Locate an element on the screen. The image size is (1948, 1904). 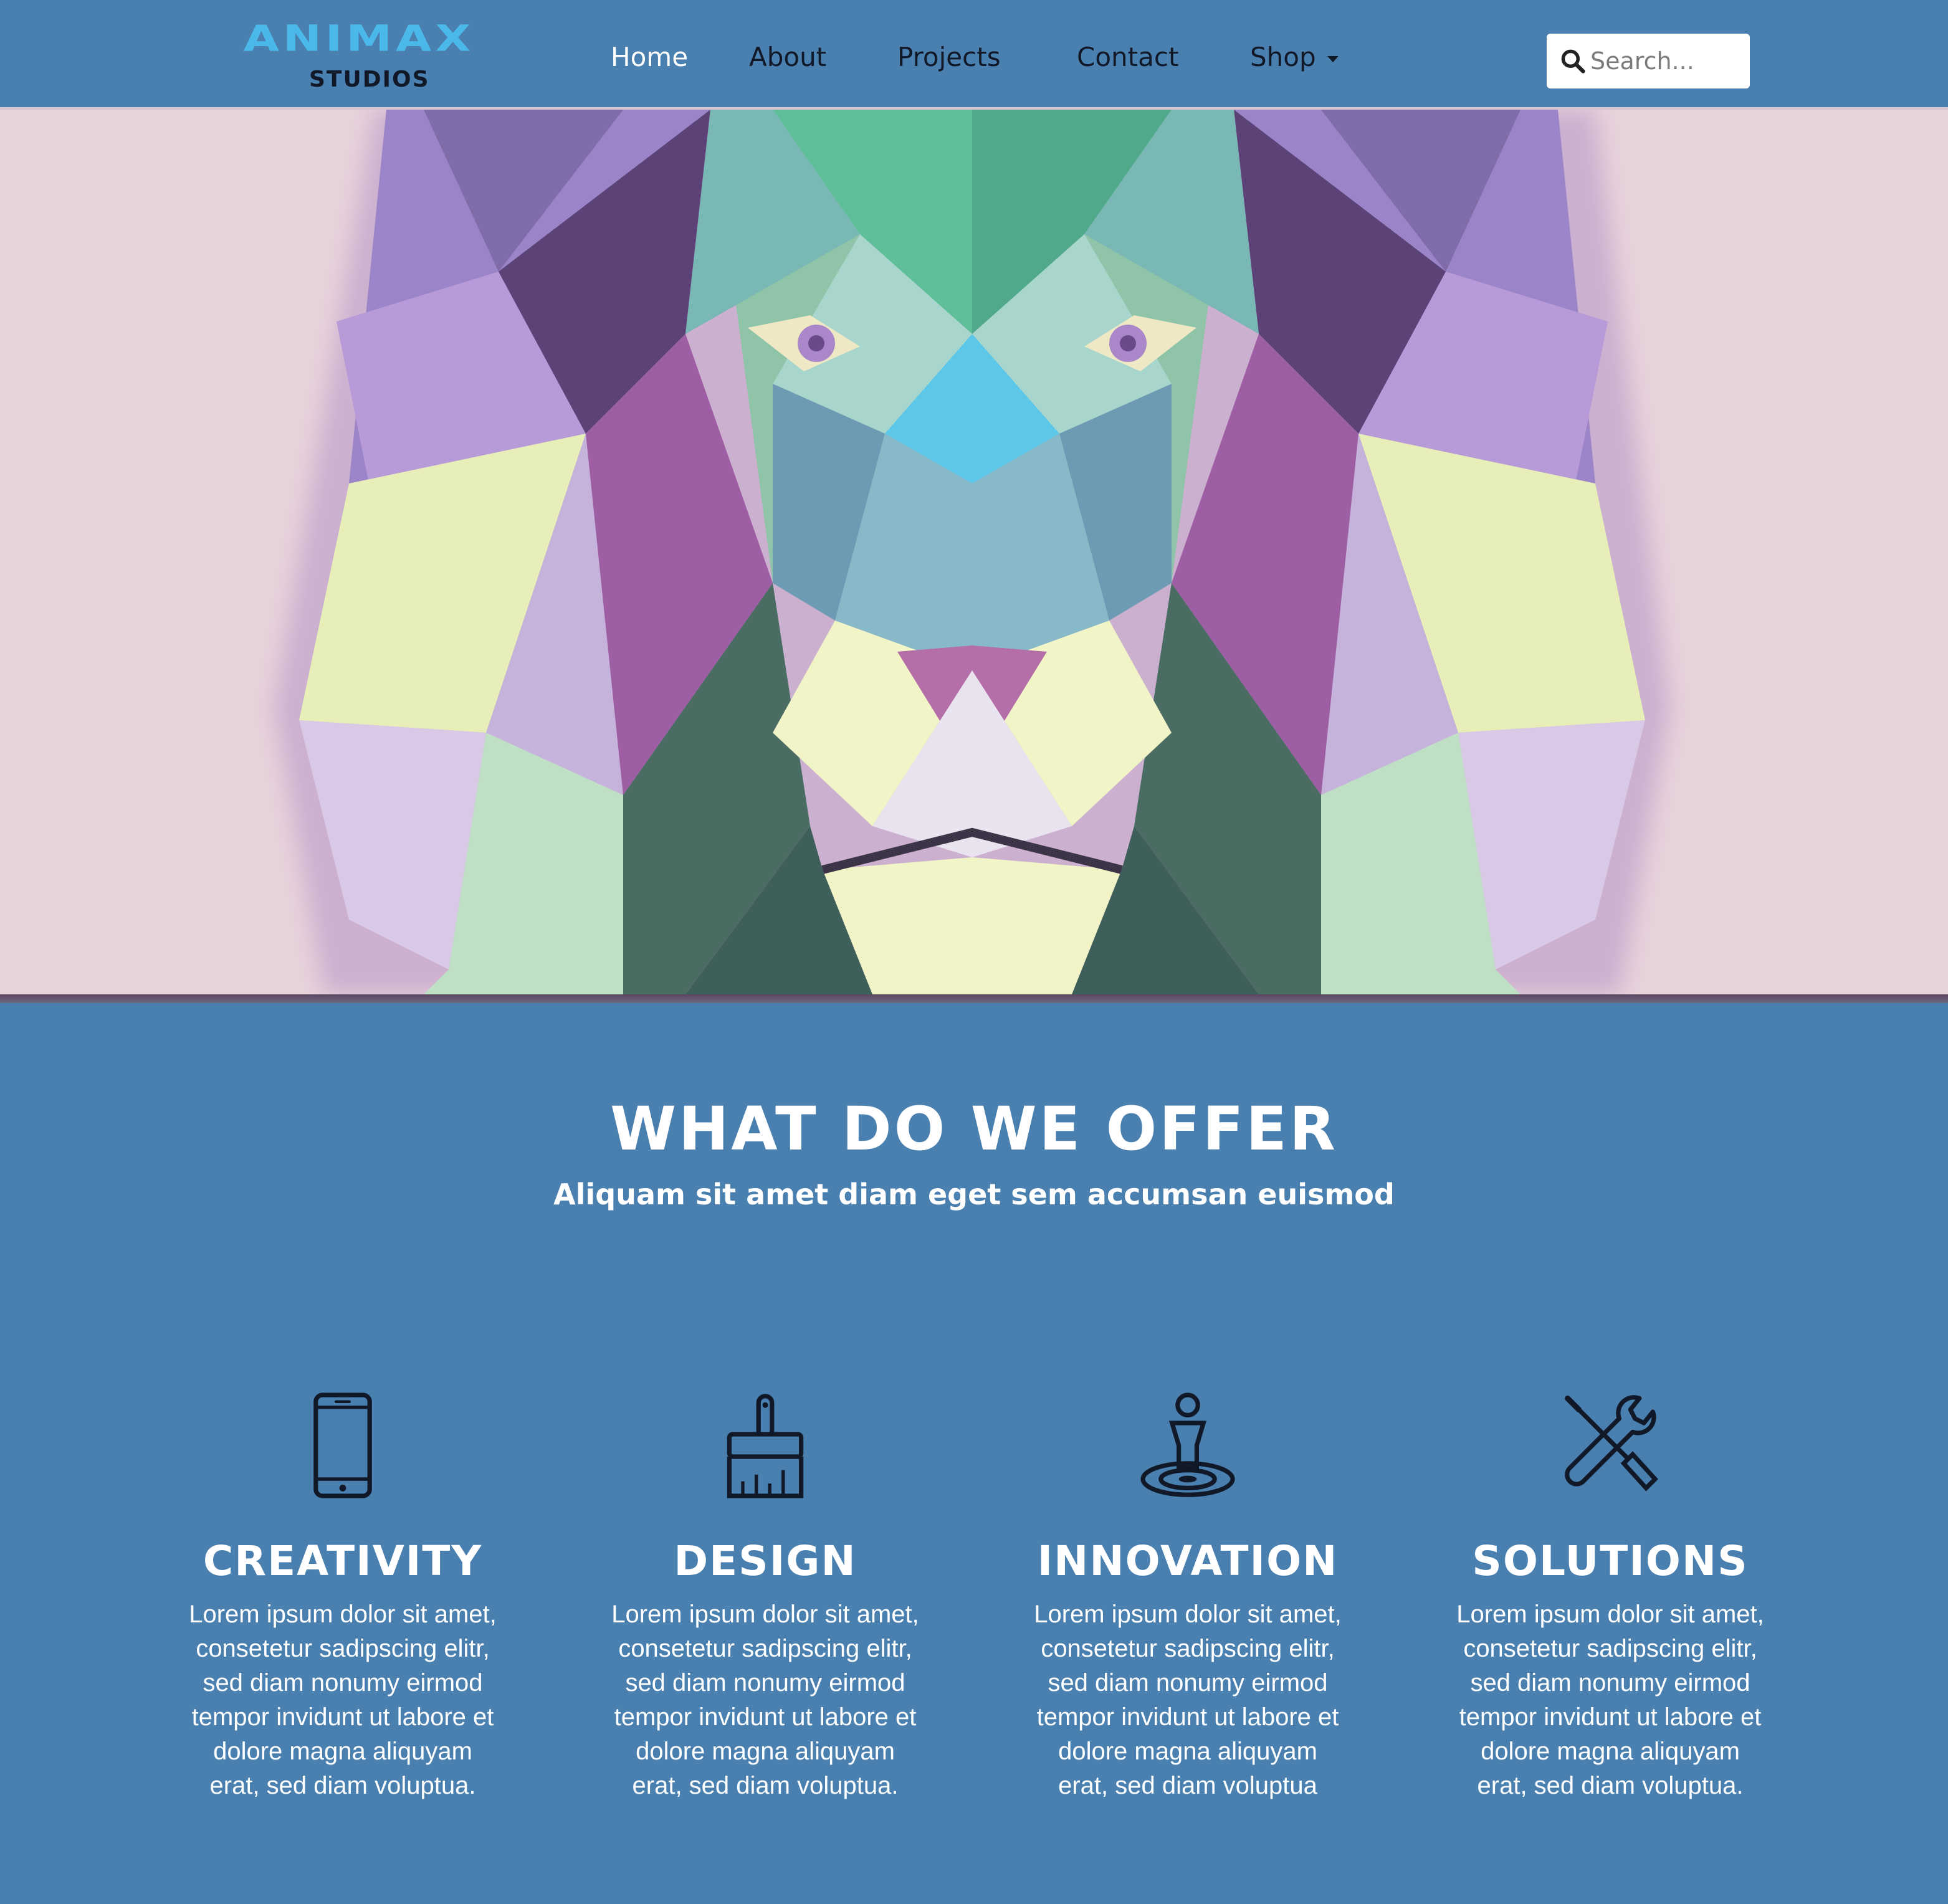
nav-shop-label: Shop is located at coordinates (1283, 57).